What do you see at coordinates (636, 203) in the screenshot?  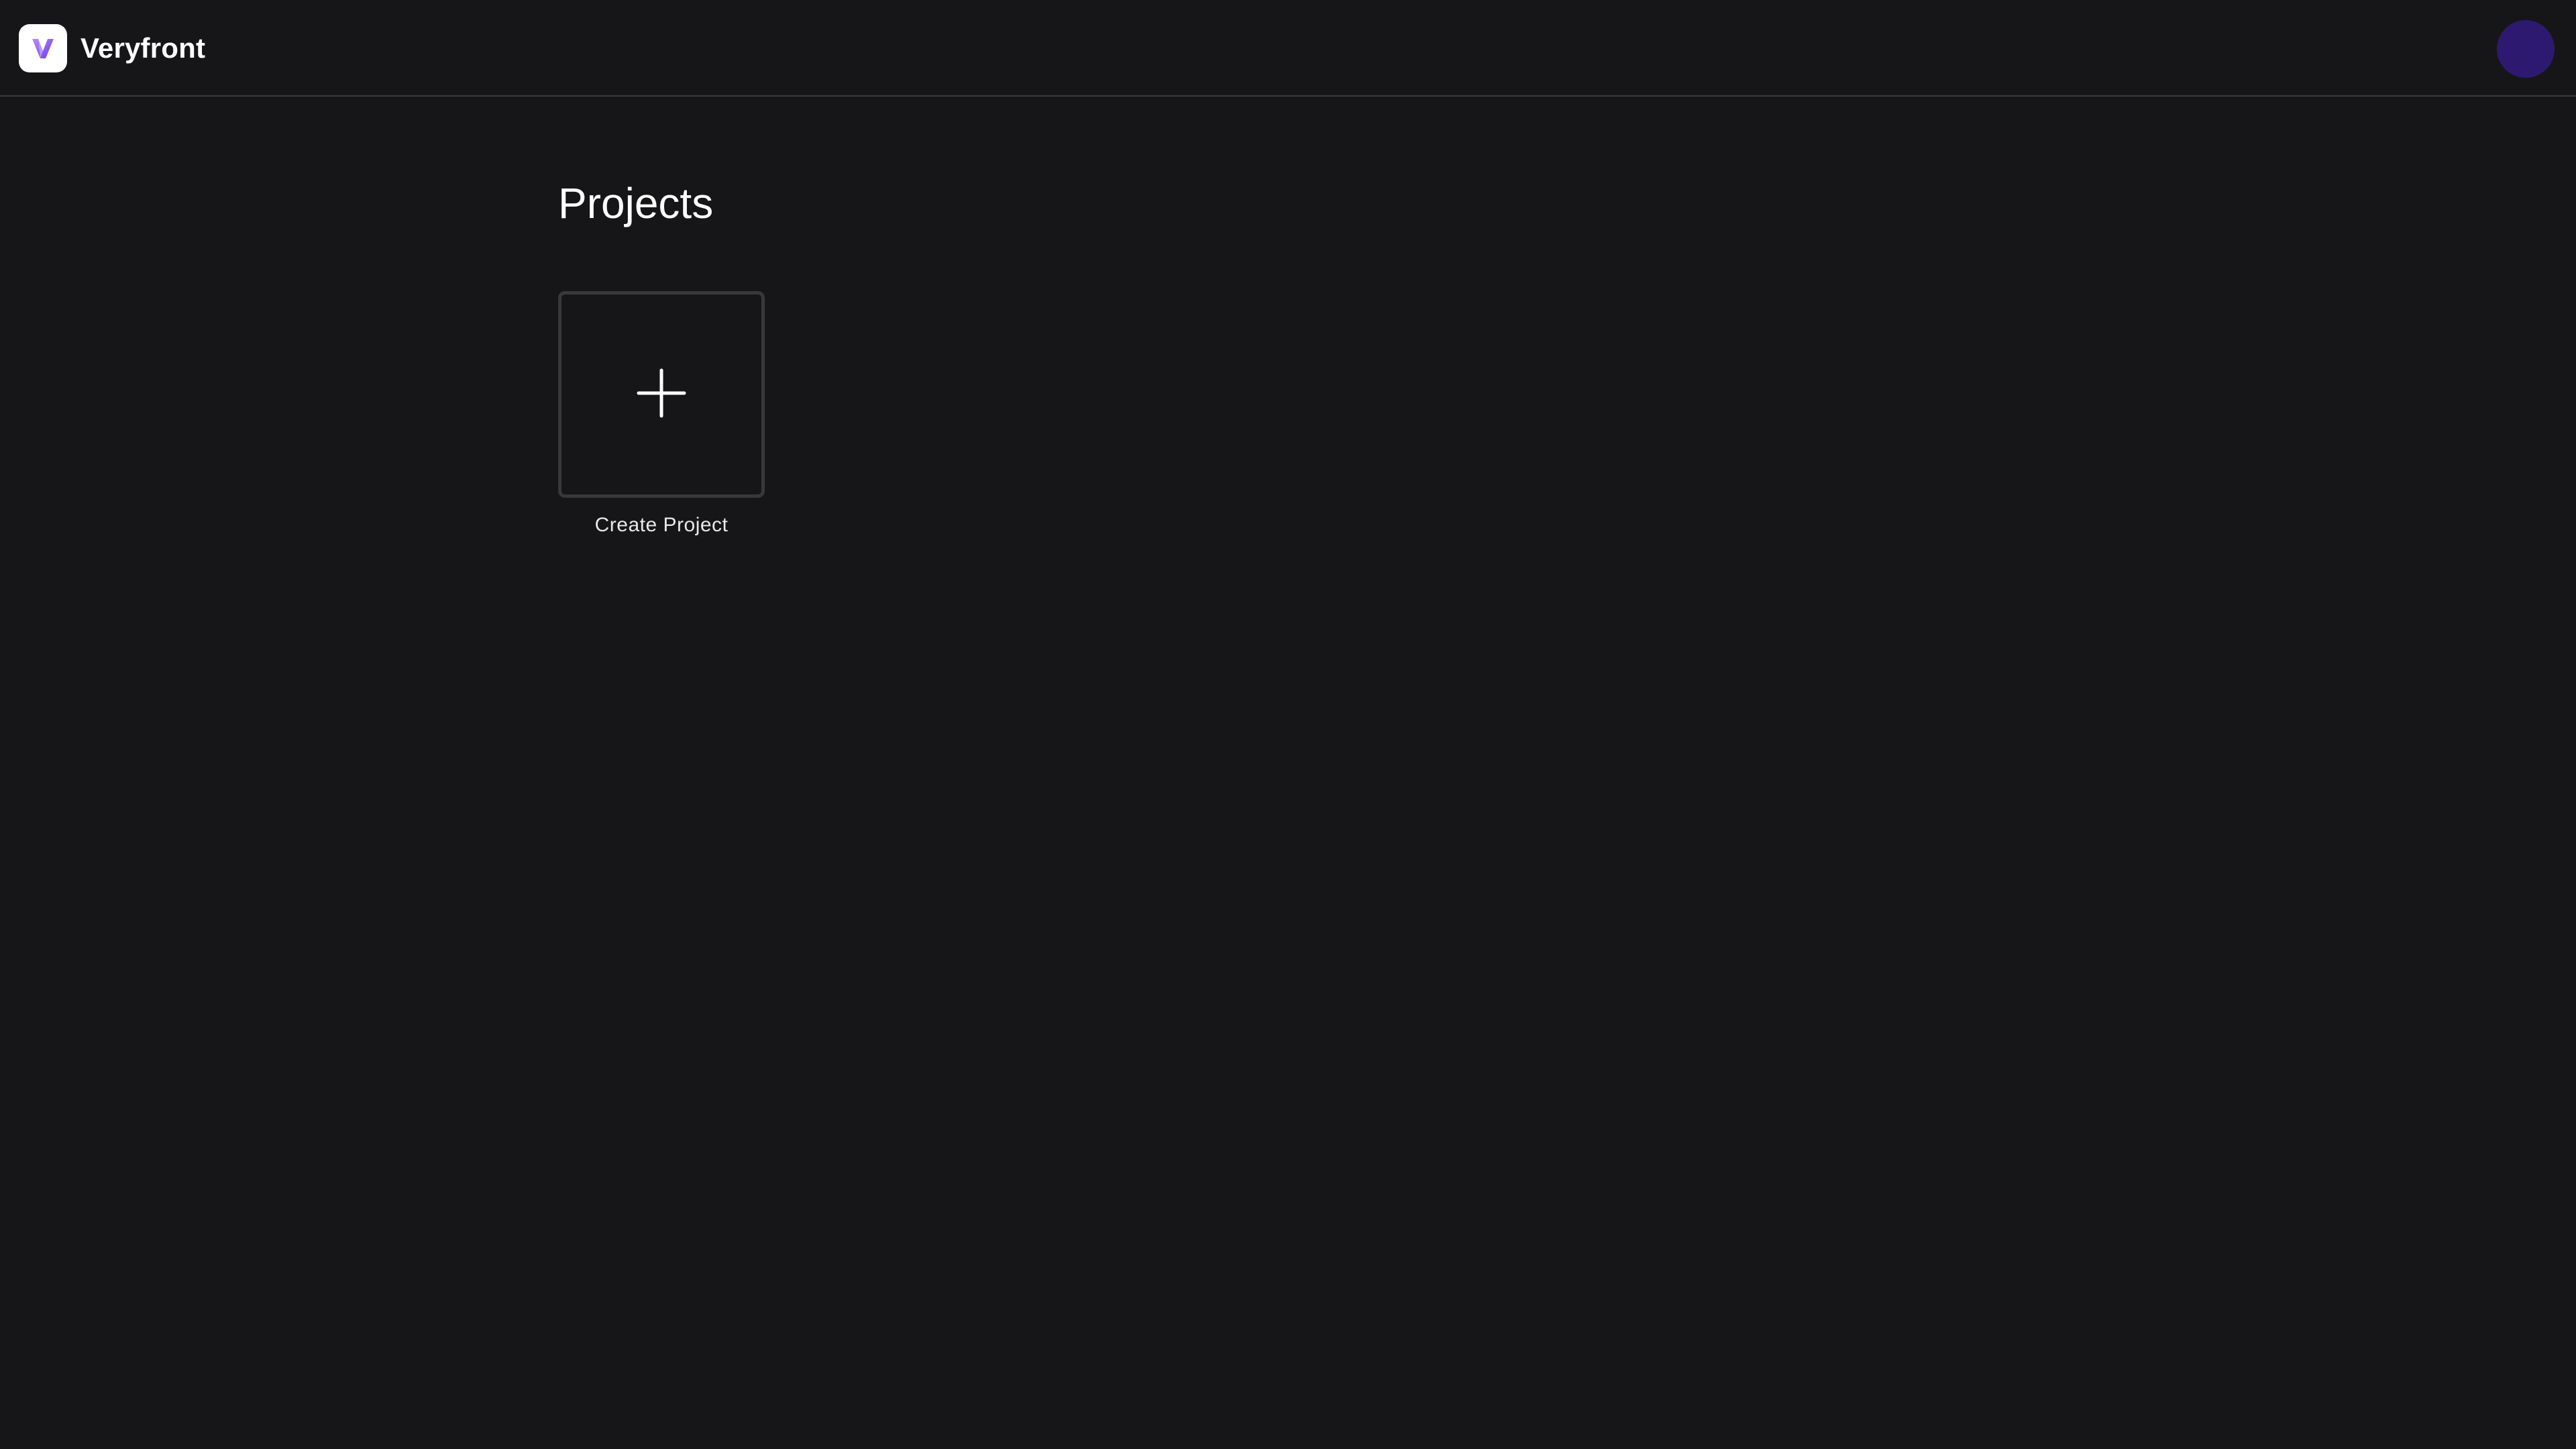 I see `page-title: Projects` at bounding box center [636, 203].